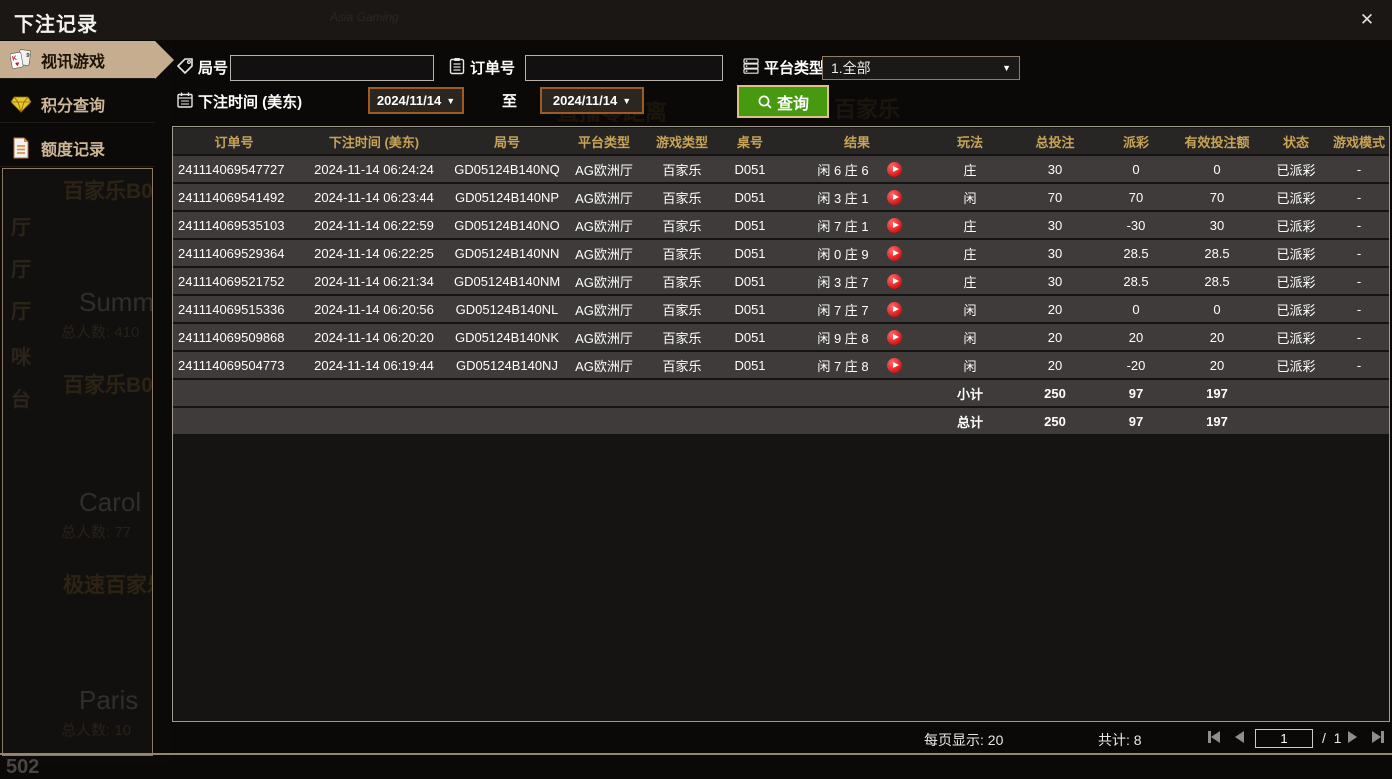 The width and height of the screenshot is (1392, 779). I want to click on grand-total-row: 总计 250 97 197, so click(781, 421).